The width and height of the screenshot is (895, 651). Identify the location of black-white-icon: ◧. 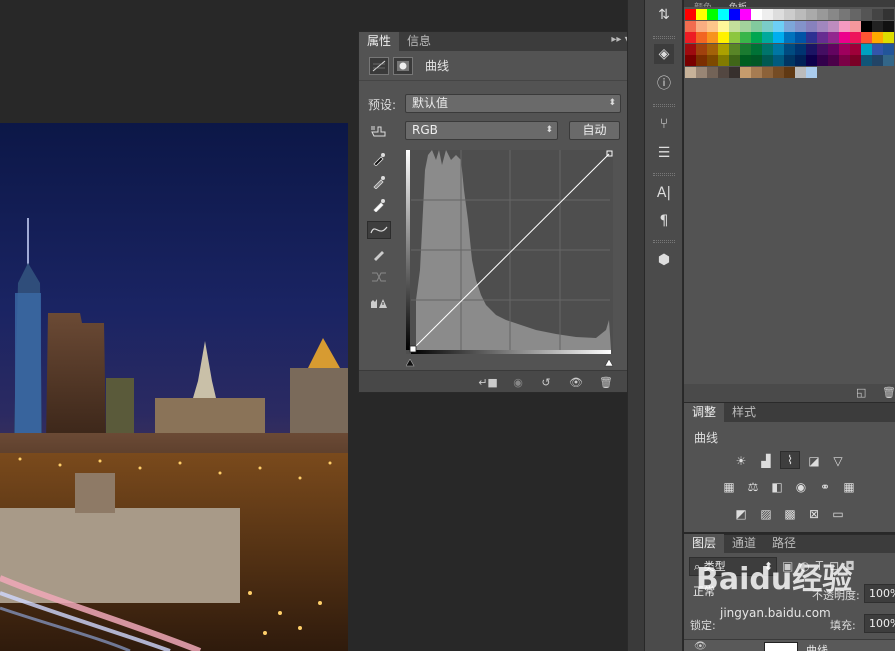
(777, 487).